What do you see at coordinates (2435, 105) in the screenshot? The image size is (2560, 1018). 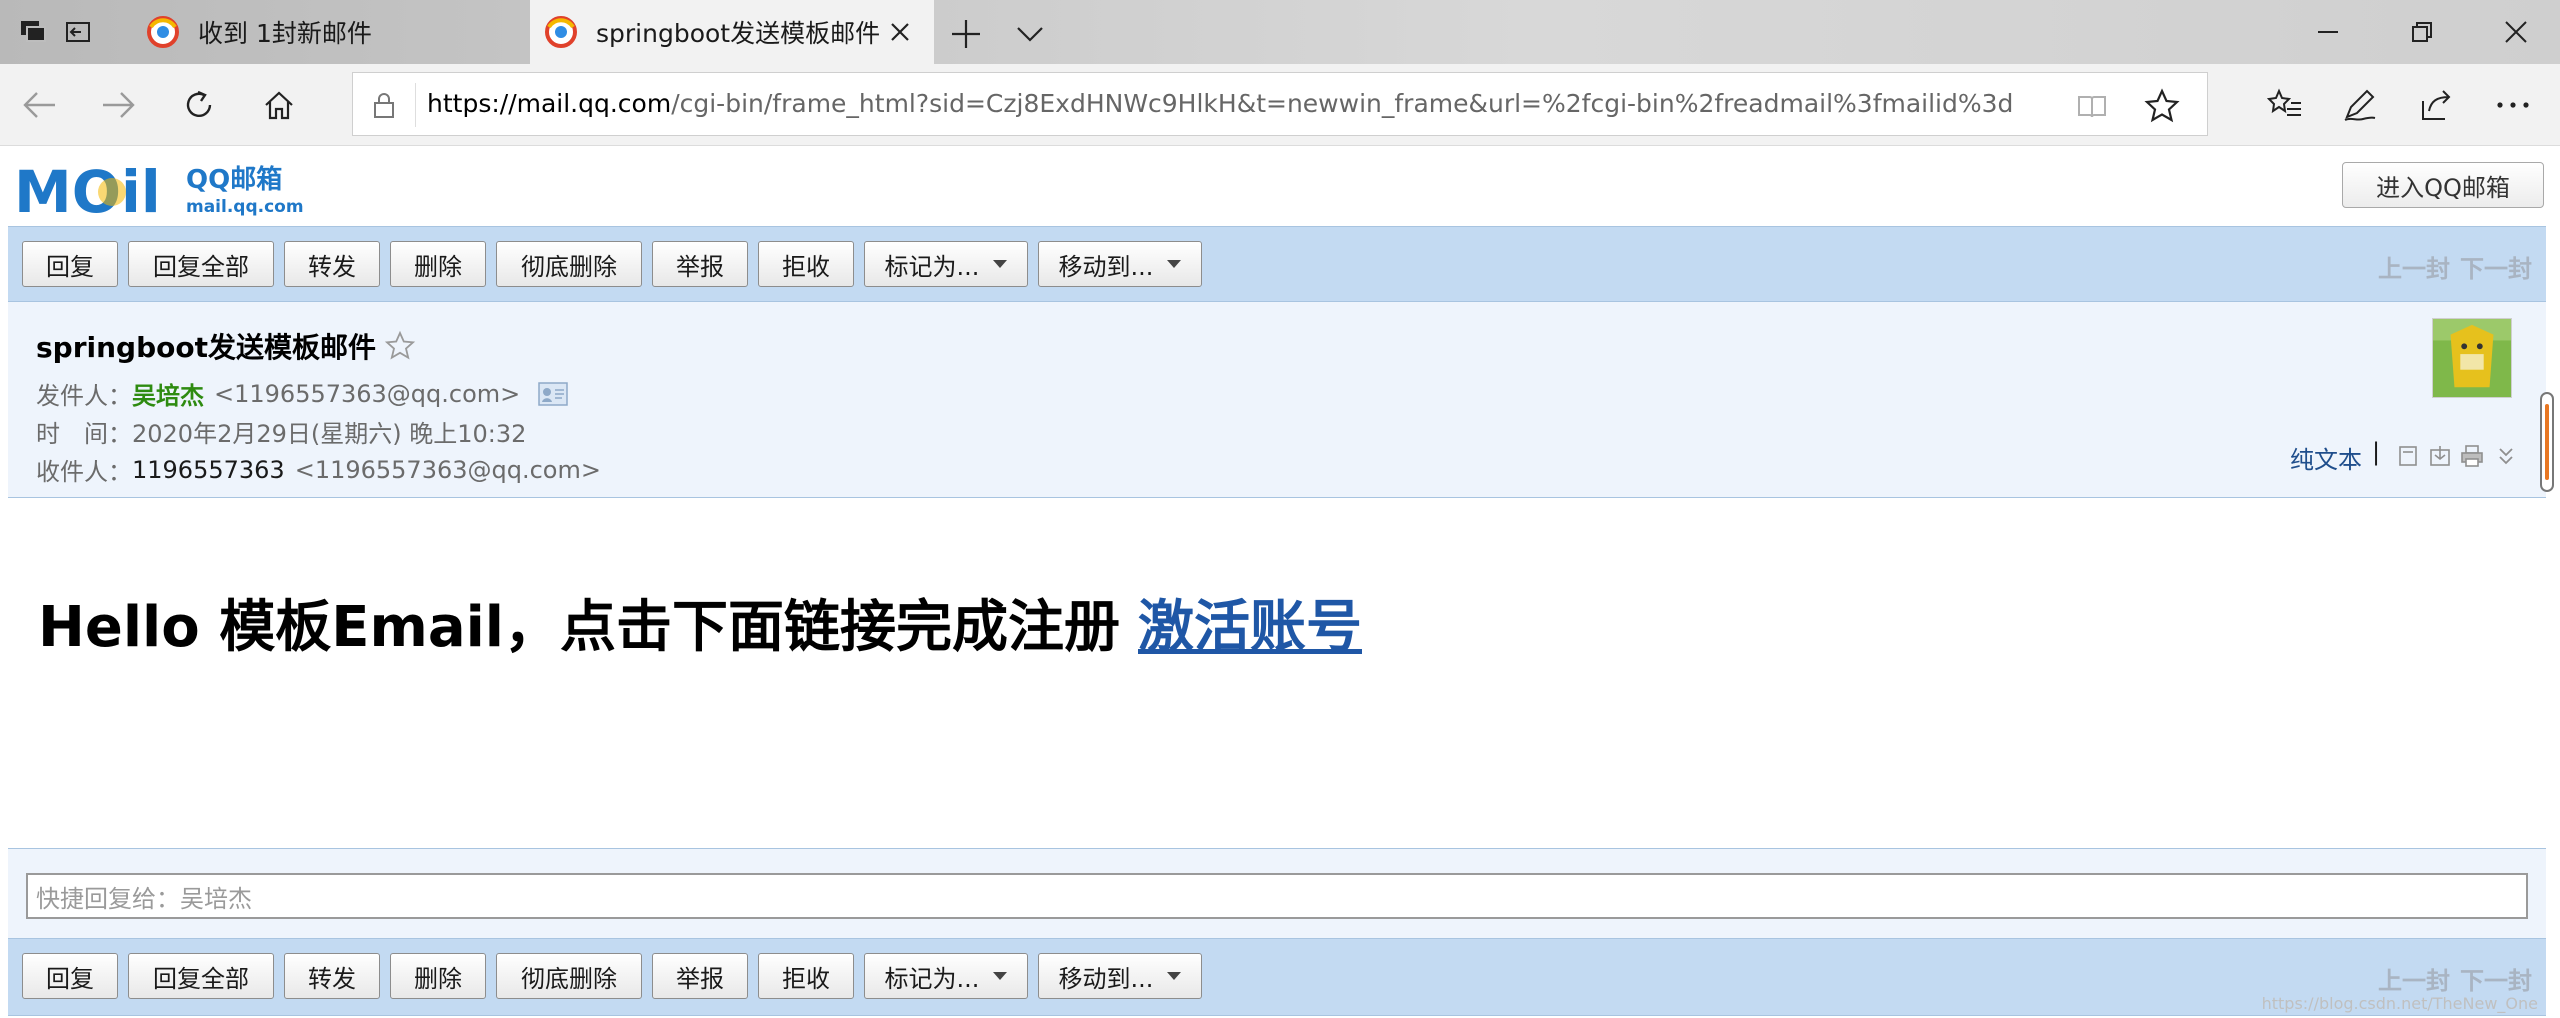 I see `share-icon` at bounding box center [2435, 105].